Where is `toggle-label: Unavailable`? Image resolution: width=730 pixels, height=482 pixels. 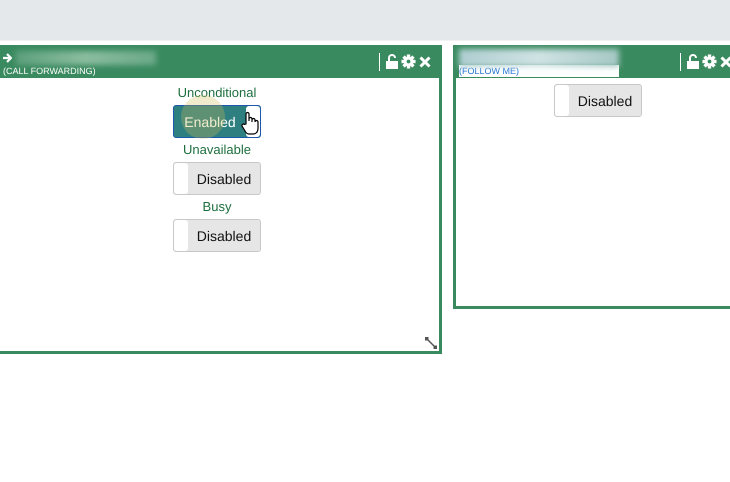
toggle-label: Unavailable is located at coordinates (217, 149).